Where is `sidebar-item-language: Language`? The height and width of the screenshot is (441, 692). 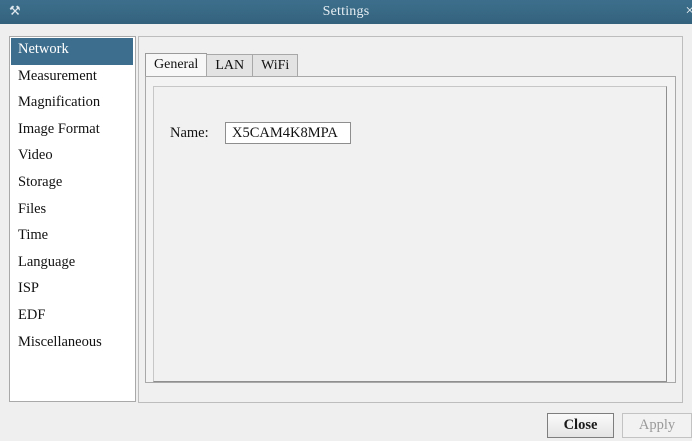
sidebar-item-language: Language is located at coordinates (72, 264).